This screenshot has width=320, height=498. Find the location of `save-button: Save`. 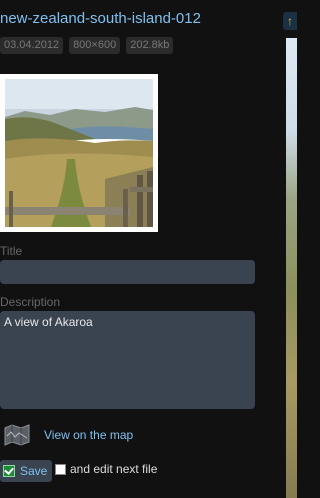

save-button: Save is located at coordinates (26, 471).